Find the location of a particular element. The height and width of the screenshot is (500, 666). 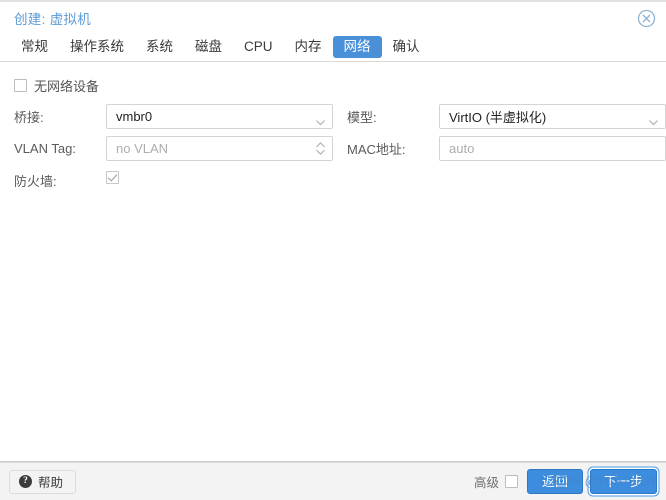

firewall-control is located at coordinates (219, 180).